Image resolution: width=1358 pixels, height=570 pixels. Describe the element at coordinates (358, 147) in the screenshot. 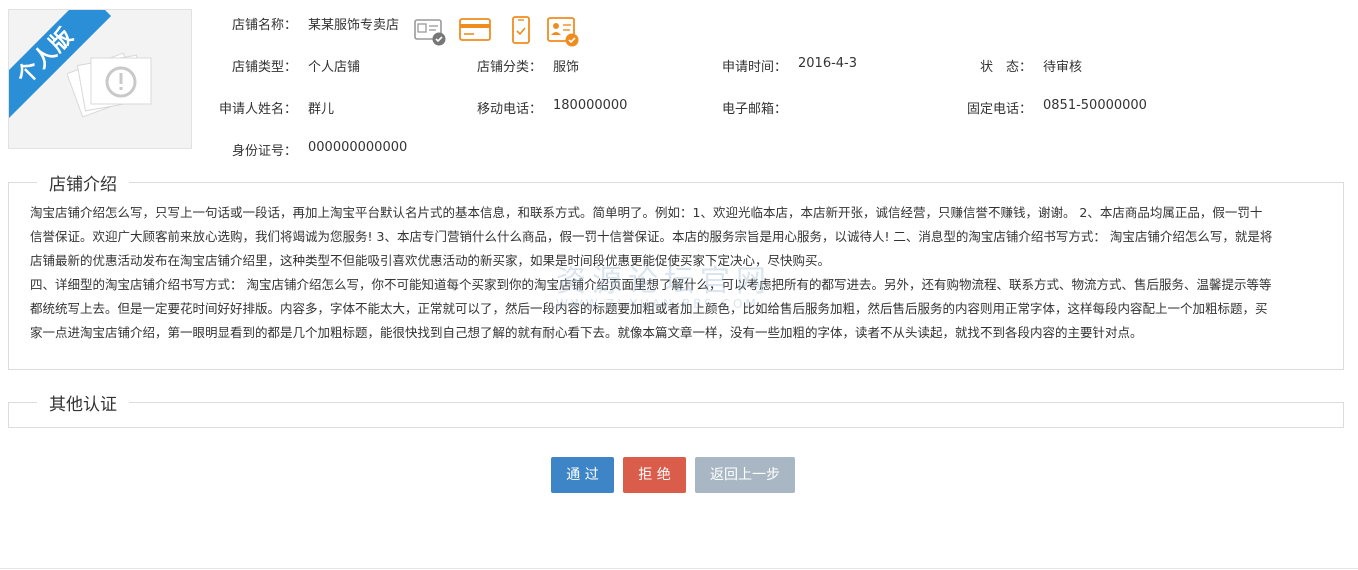

I see `id-number-value: 000000000000` at that location.